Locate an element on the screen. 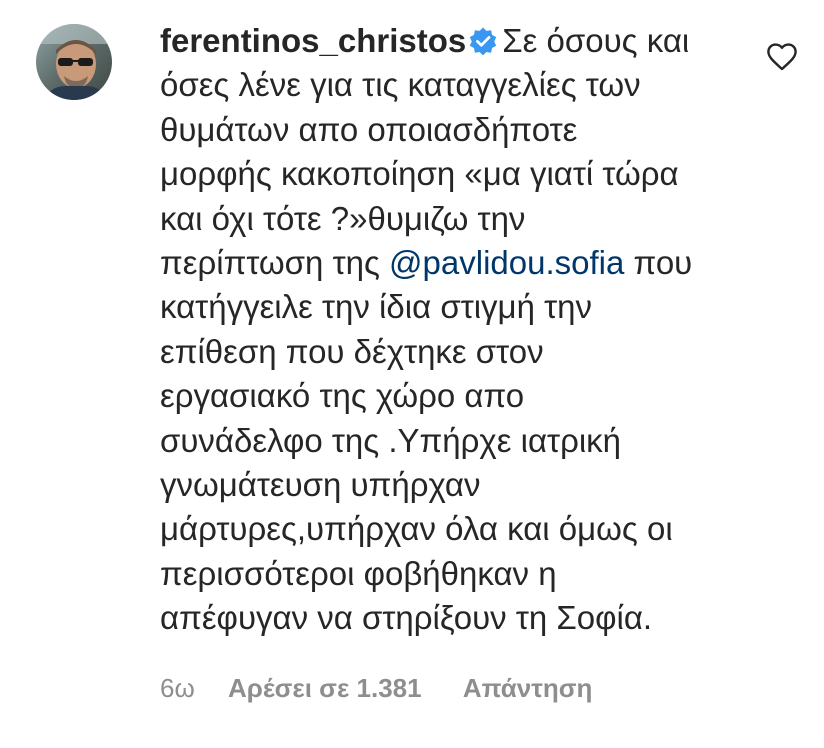 The height and width of the screenshot is (748, 824). comment-line-text: Σε όσους και is located at coordinates (596, 40).